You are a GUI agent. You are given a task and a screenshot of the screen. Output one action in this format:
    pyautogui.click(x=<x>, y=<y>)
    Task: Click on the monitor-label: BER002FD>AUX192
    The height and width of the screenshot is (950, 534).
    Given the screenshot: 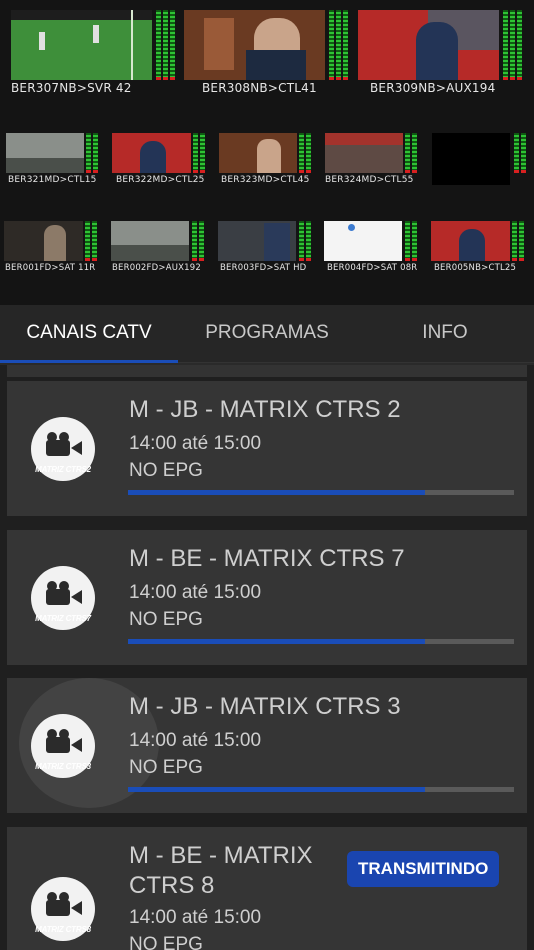 What is the action you would take?
    pyautogui.click(x=156, y=268)
    